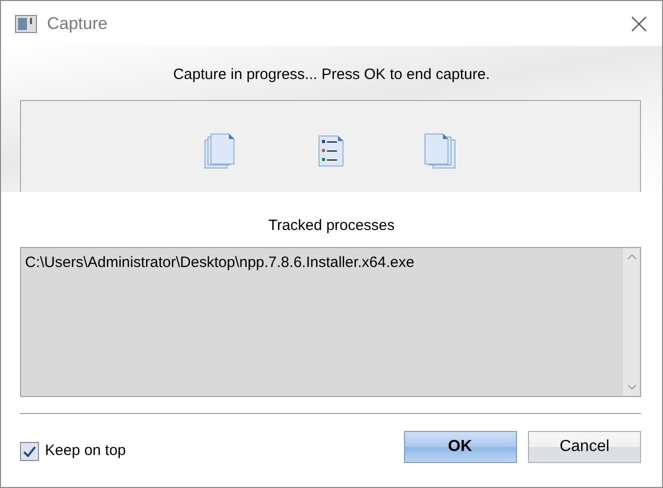  What do you see at coordinates (631, 387) in the screenshot?
I see `scroll-down-icon` at bounding box center [631, 387].